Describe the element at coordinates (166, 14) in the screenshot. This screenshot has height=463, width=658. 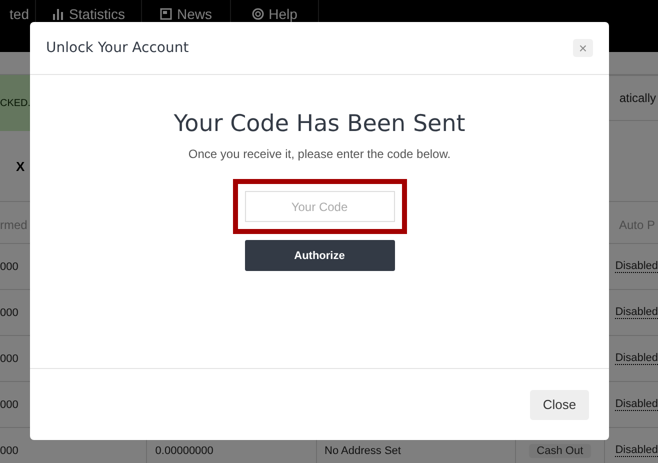
I see `news-icon` at that location.